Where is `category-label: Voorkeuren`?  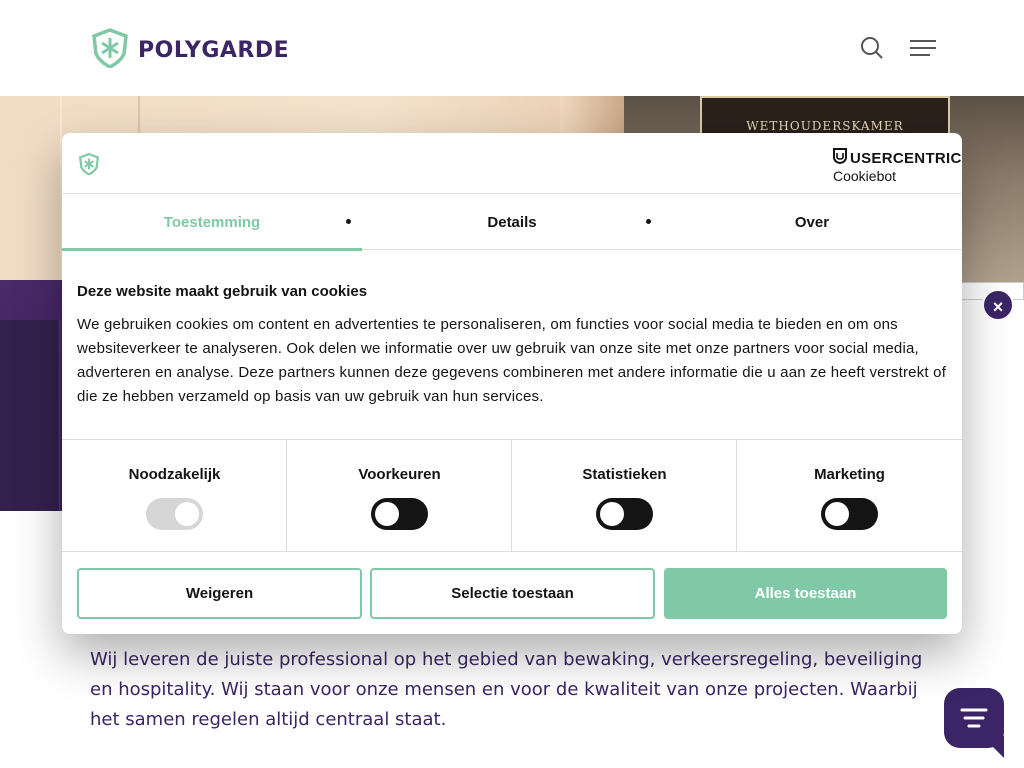 category-label: Voorkeuren is located at coordinates (399, 474).